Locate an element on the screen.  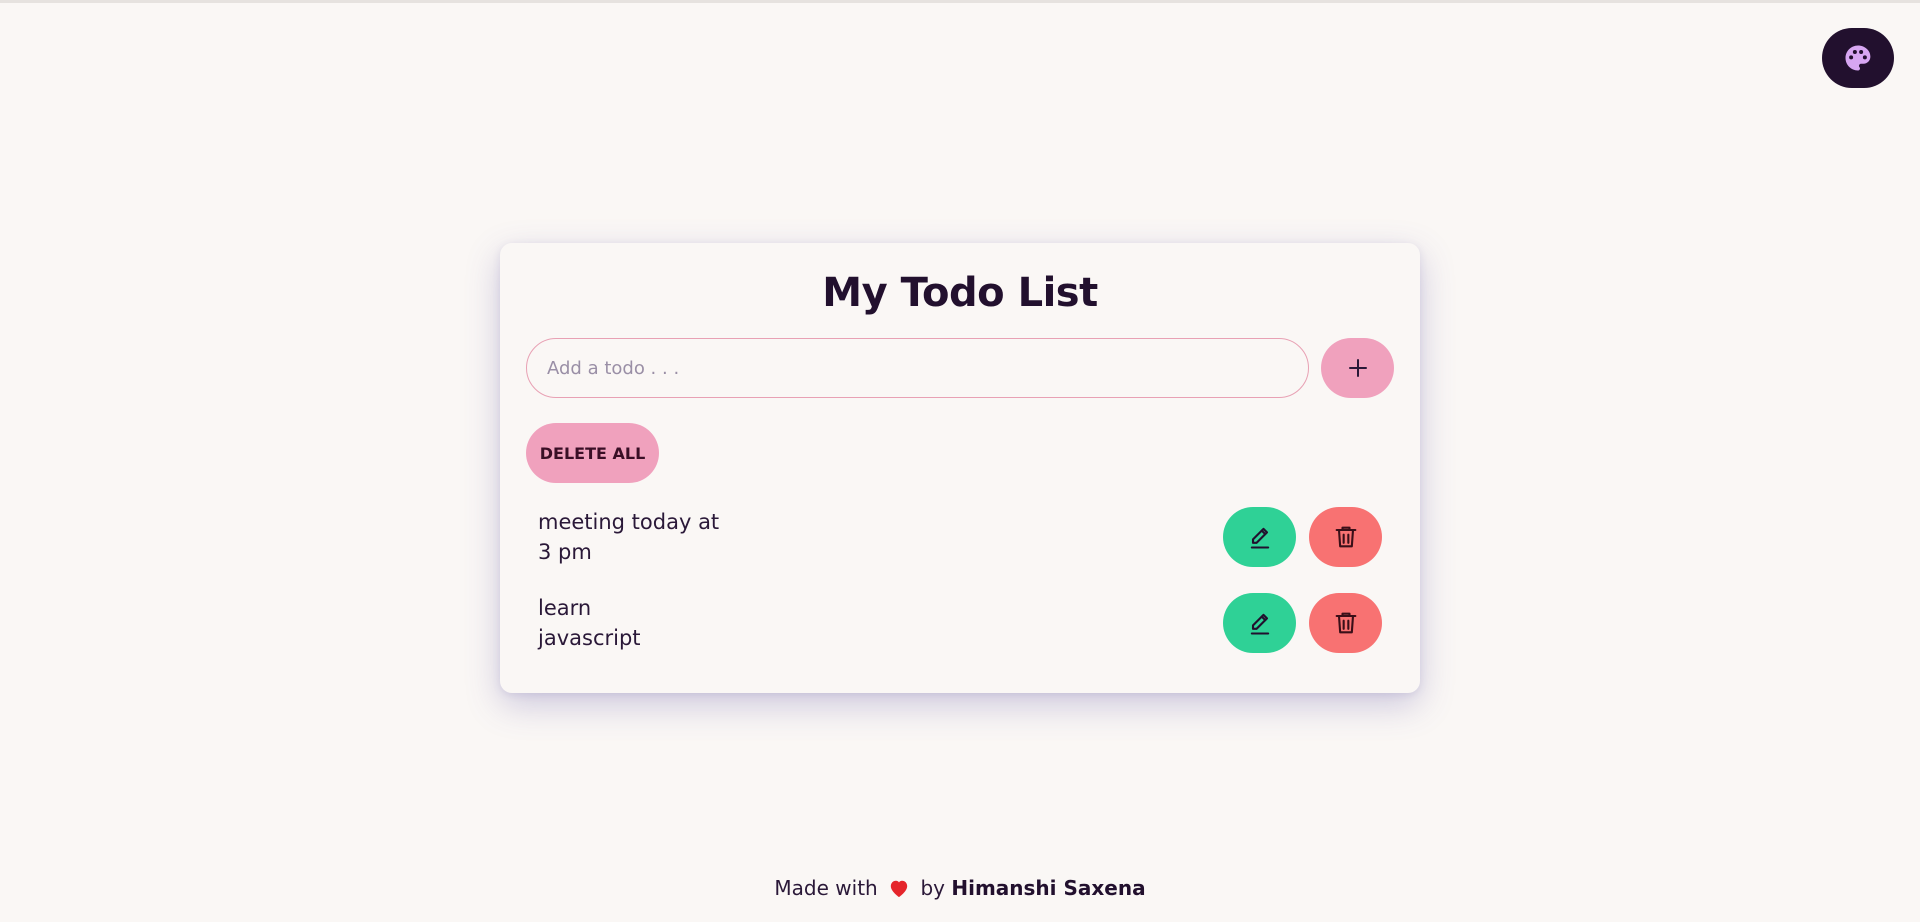
page-title: My Todo List is located at coordinates (960, 293).